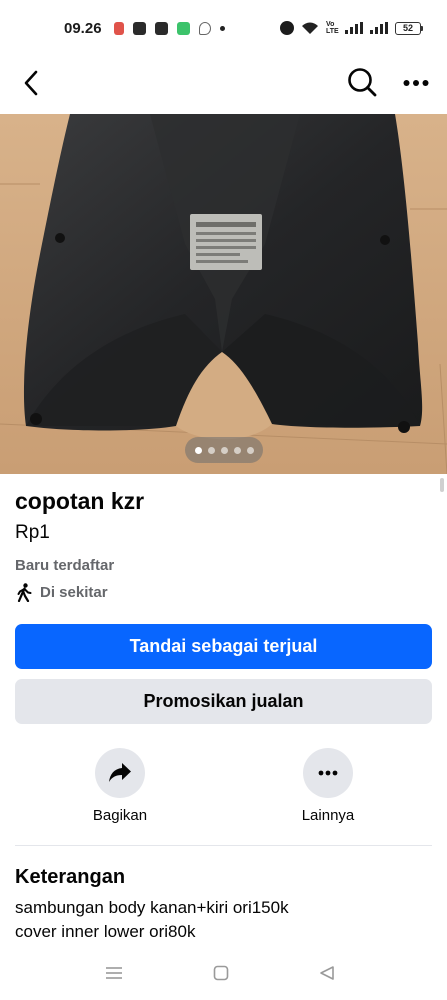 The width and height of the screenshot is (447, 1000). I want to click on battery-icon: 52, so click(409, 28).